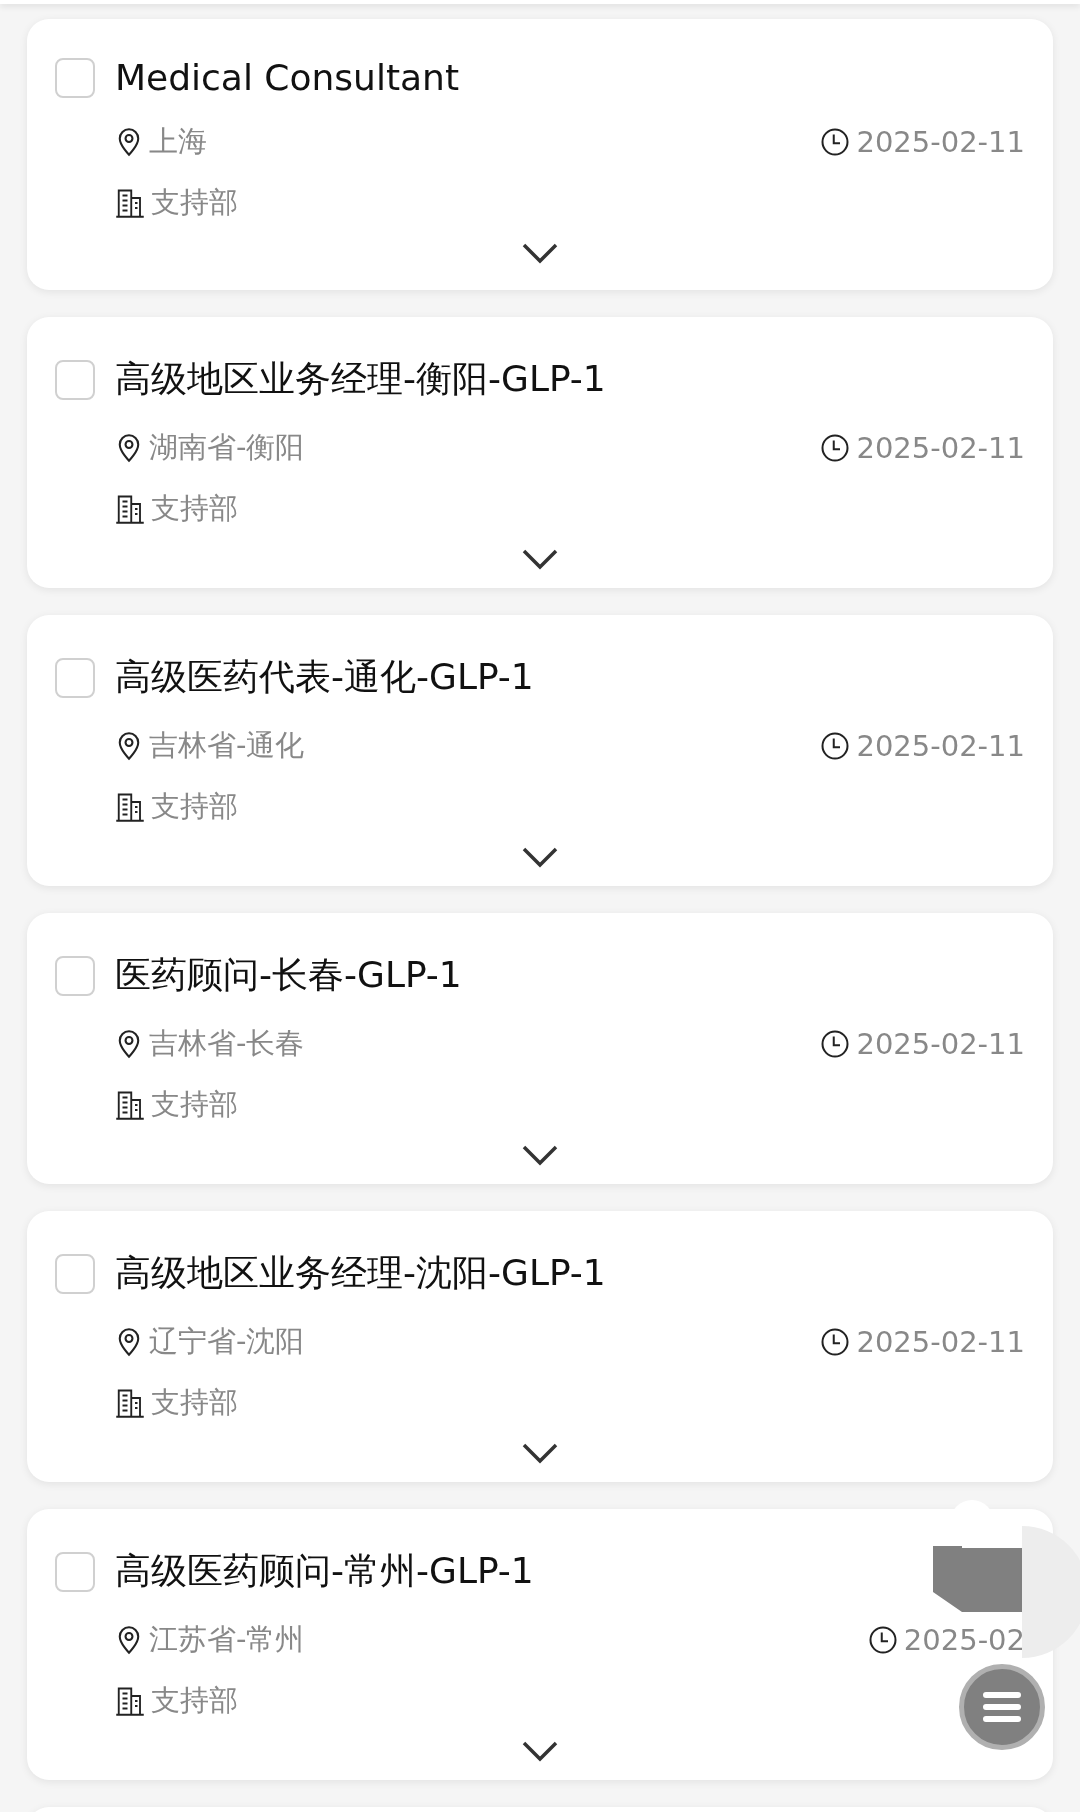  Describe the element at coordinates (540, 452) in the screenshot. I see `job-card: 高级地区业务经理-衡阳-GLP-1 湖南省-衡阳 2025-02-11 支持部` at that location.